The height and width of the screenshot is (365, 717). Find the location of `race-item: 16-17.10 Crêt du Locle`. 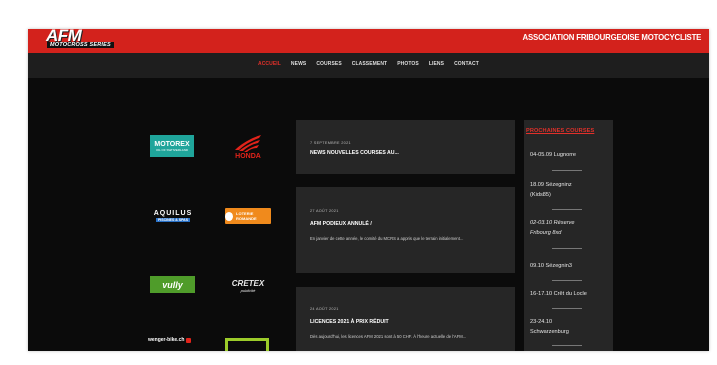

race-item: 16-17.10 Crêt du Locle is located at coordinates (558, 294).